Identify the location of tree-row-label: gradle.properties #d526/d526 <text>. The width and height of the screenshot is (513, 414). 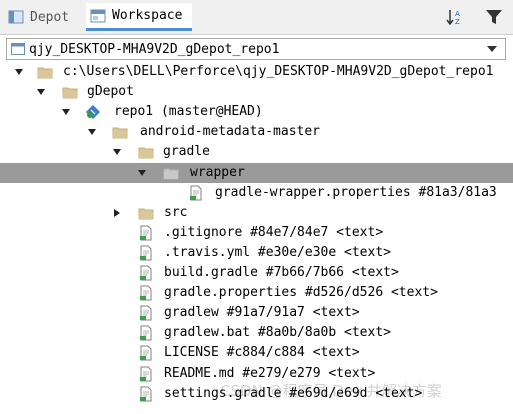
(301, 293).